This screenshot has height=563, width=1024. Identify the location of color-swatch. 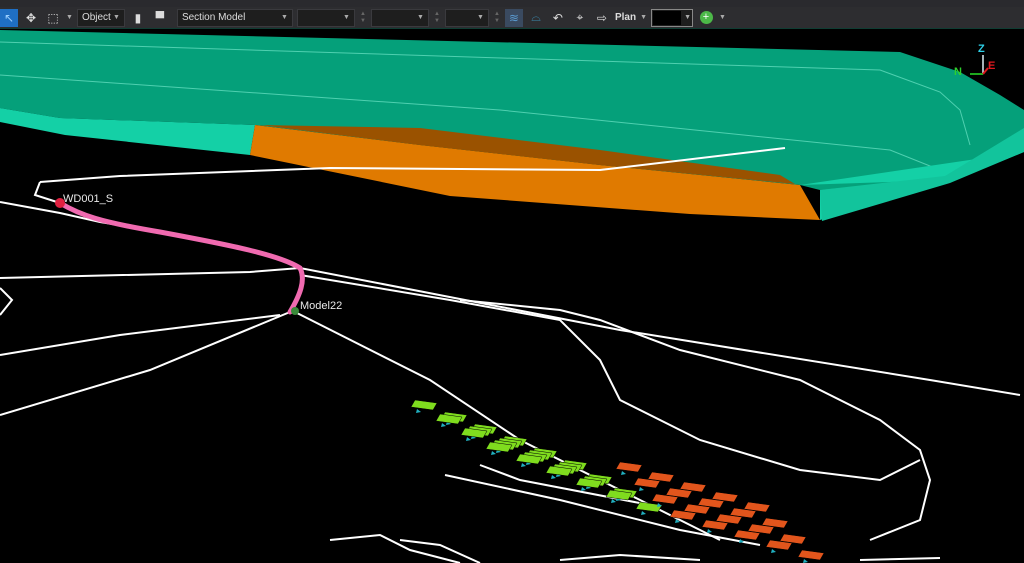
(667, 17).